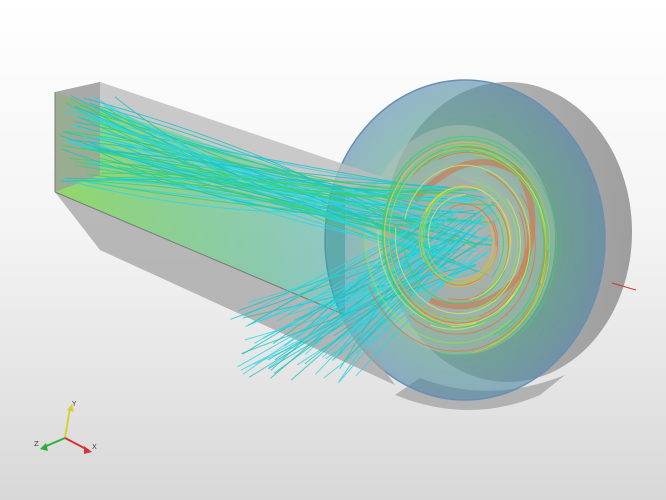  I want to click on z-axis-label: Z, so click(36, 444).